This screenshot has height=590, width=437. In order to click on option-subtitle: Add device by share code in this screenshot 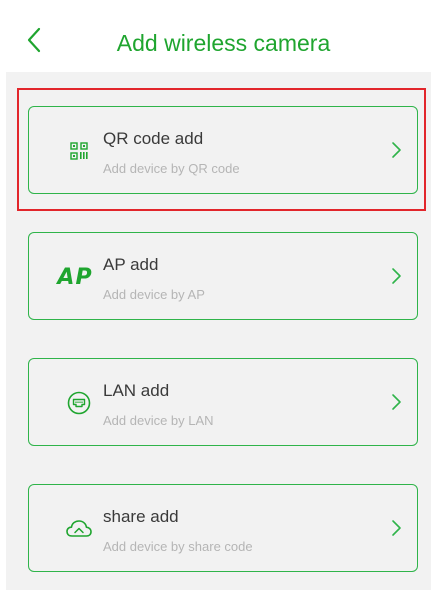, I will do `click(178, 546)`.